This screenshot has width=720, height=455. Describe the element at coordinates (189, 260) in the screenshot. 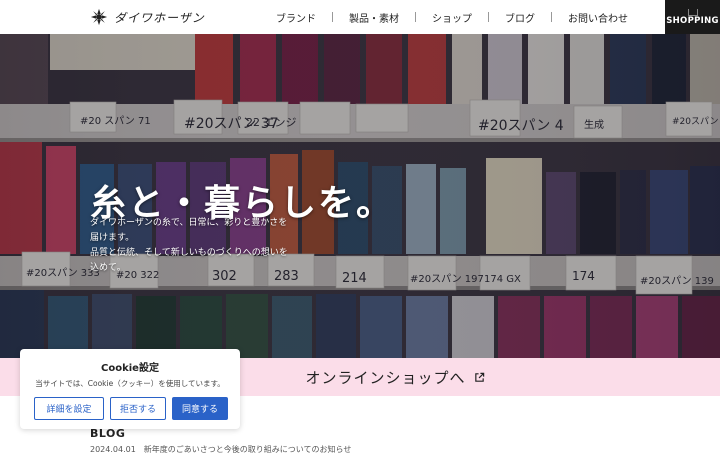

I see `hero-subtitle-line2: 品質と伝統、そして新しいものづくりへの想いを込めて。` at that location.